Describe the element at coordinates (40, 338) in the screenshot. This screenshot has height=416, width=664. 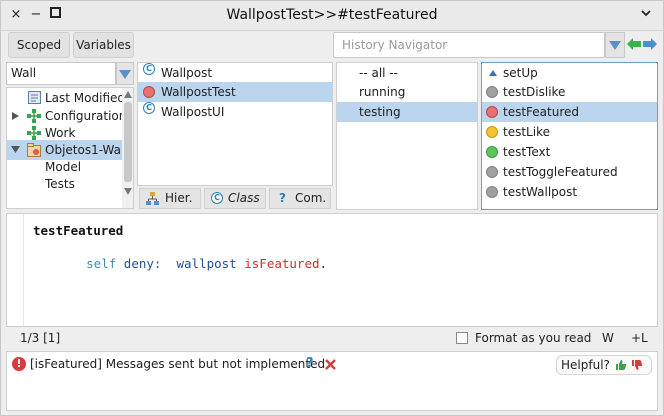
I see `line-position-label: 1/3 [1]` at that location.